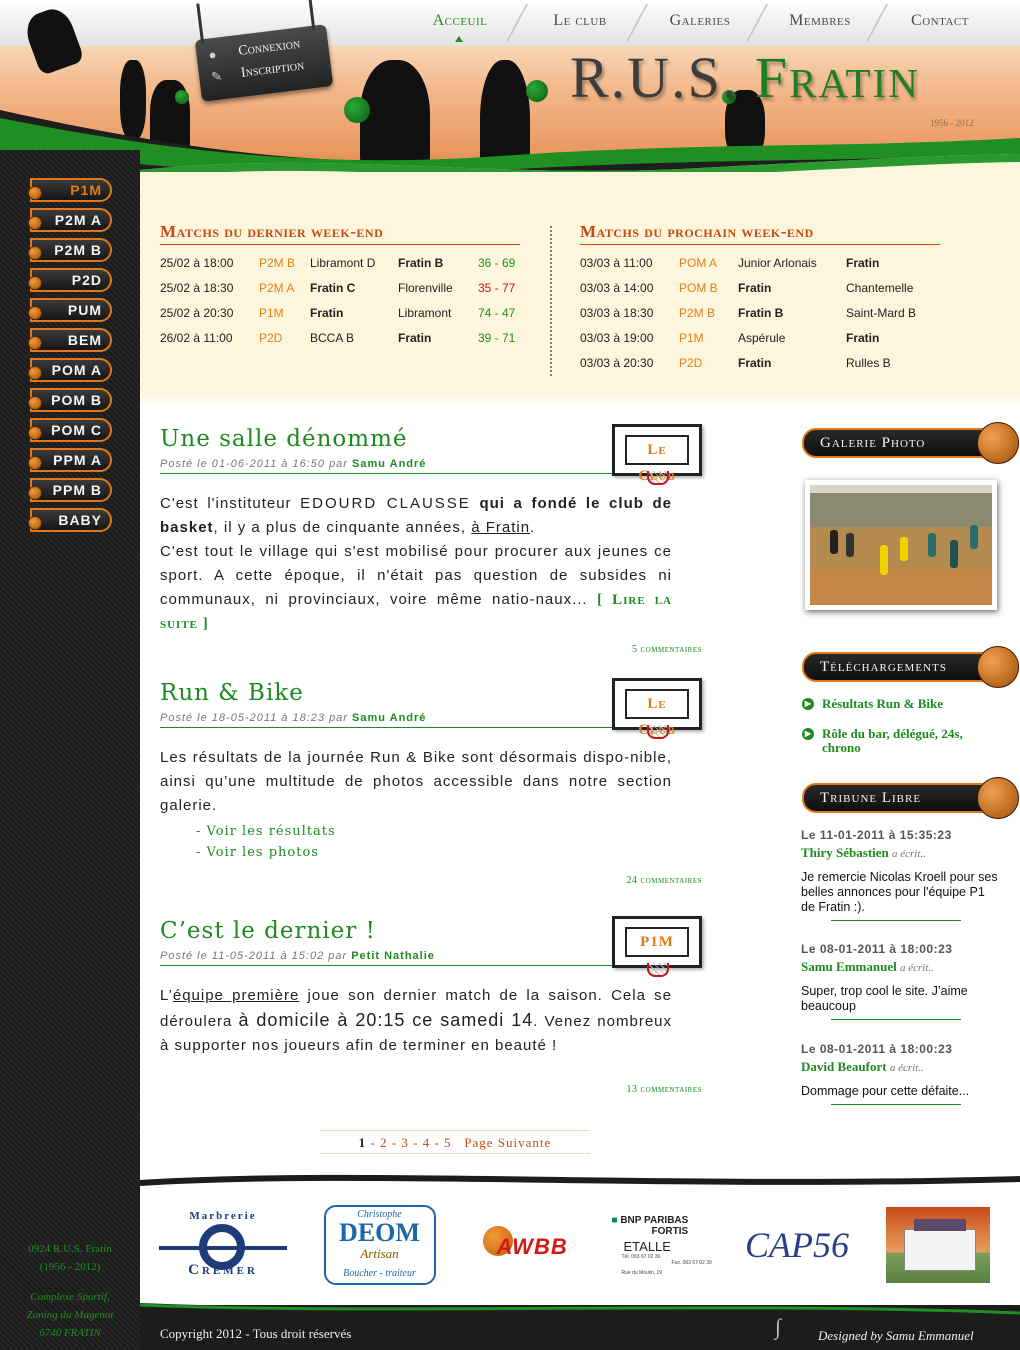 The width and height of the screenshot is (1020, 1350). I want to click on post-author: Thiry Sébastien a écrit.., so click(901, 853).